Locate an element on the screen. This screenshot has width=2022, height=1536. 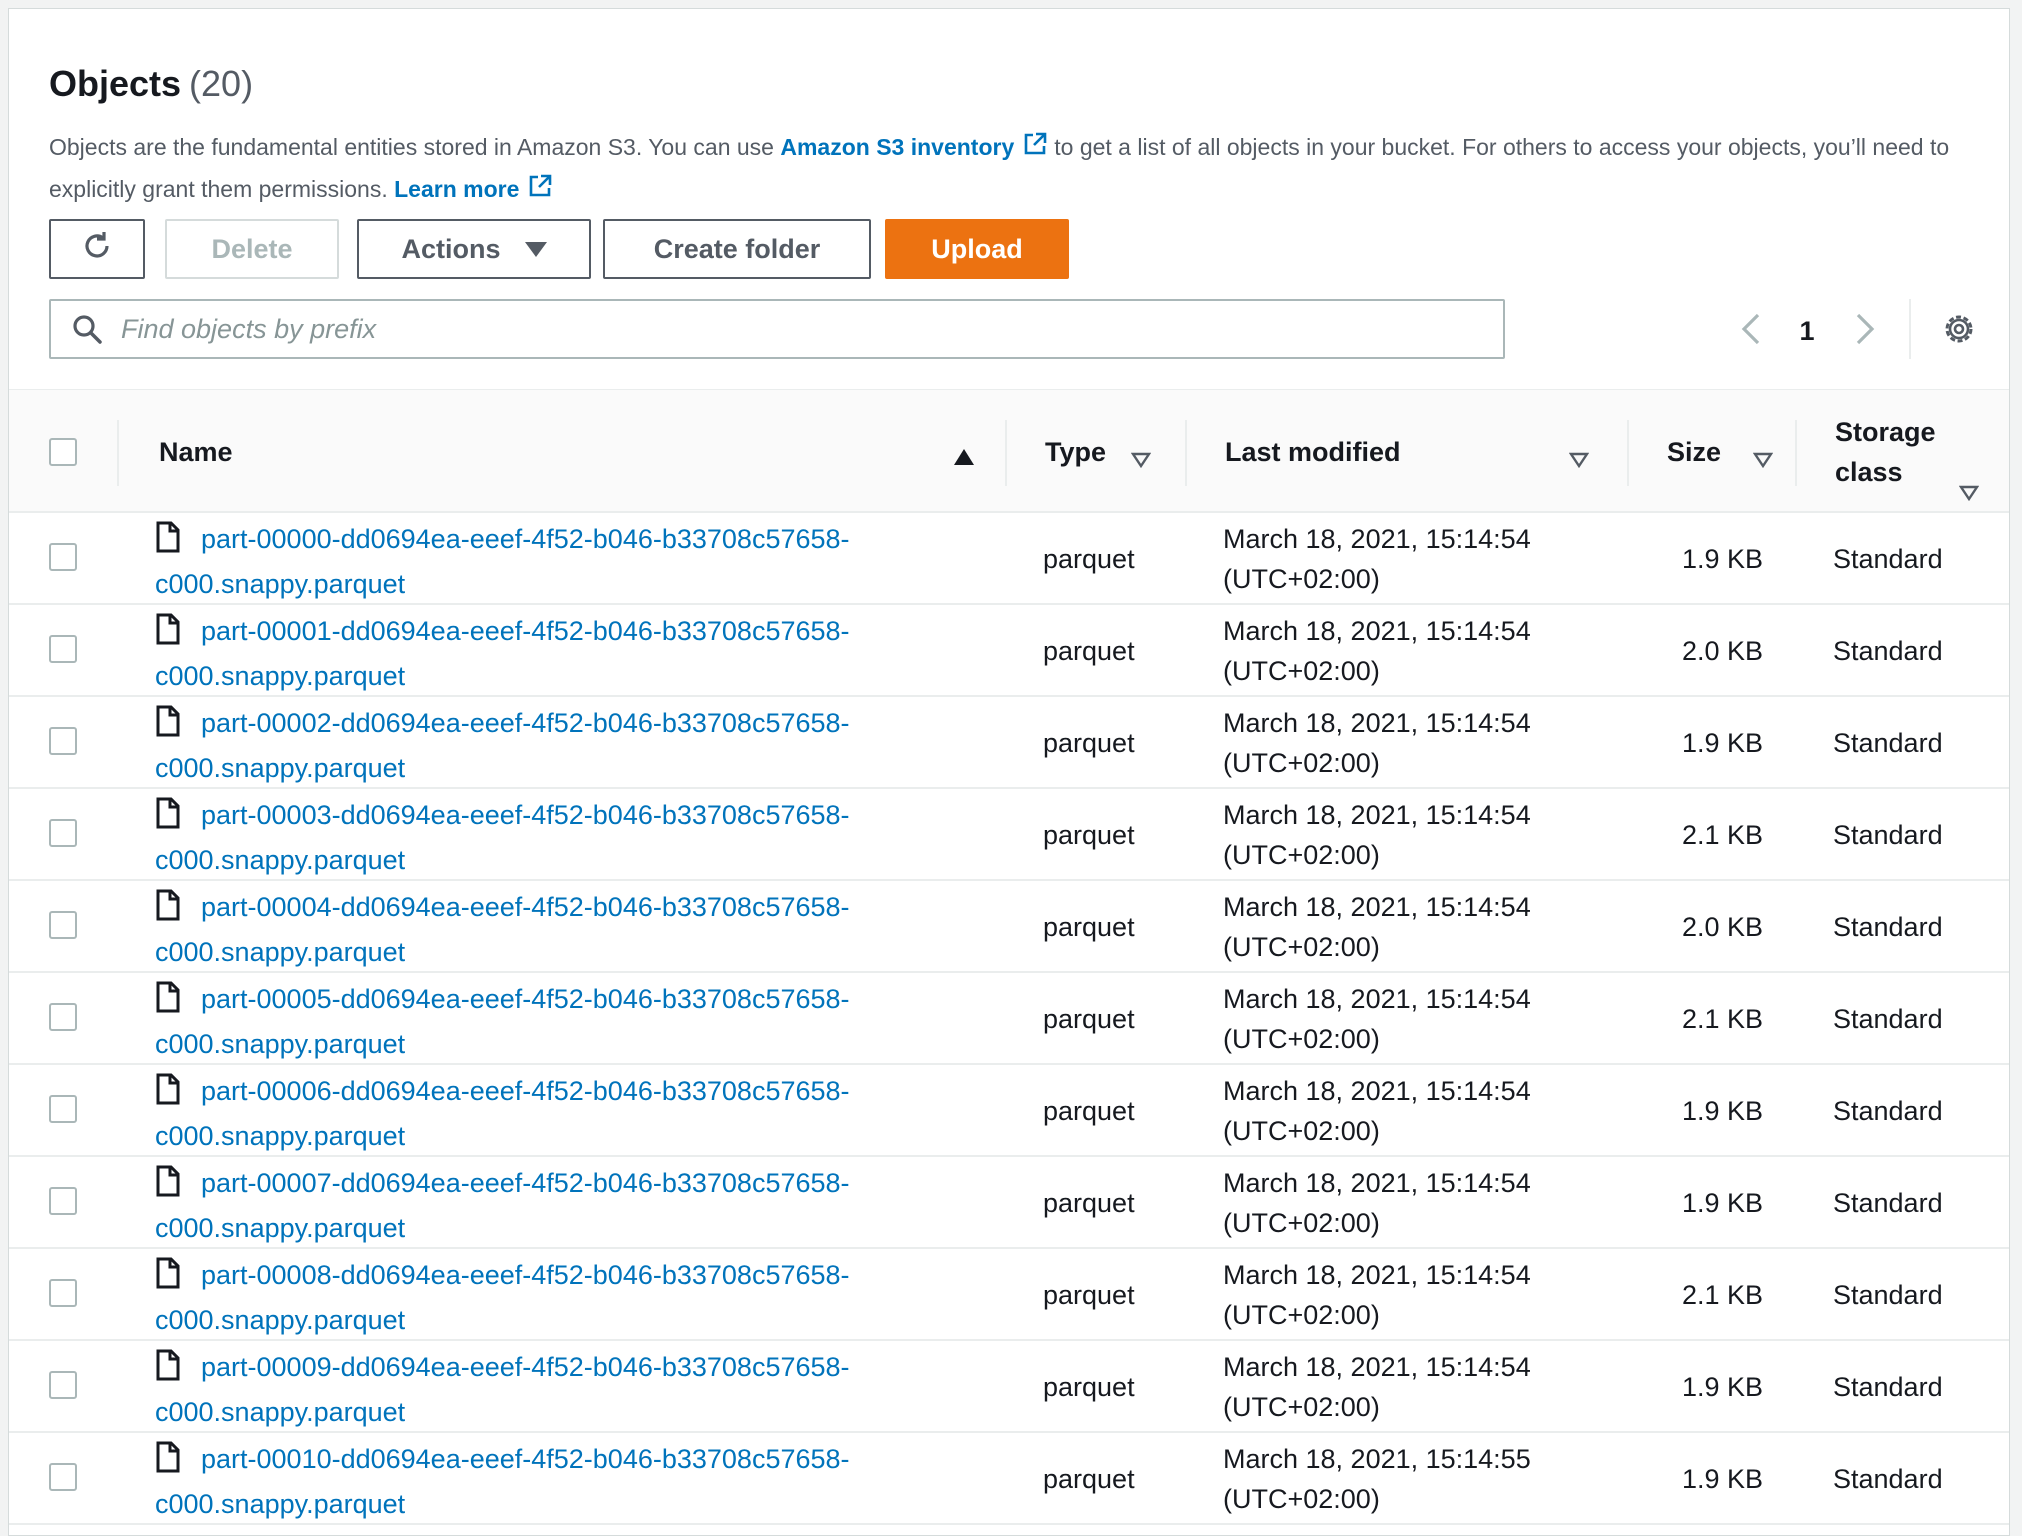
gear-icon is located at coordinates (1959, 331).